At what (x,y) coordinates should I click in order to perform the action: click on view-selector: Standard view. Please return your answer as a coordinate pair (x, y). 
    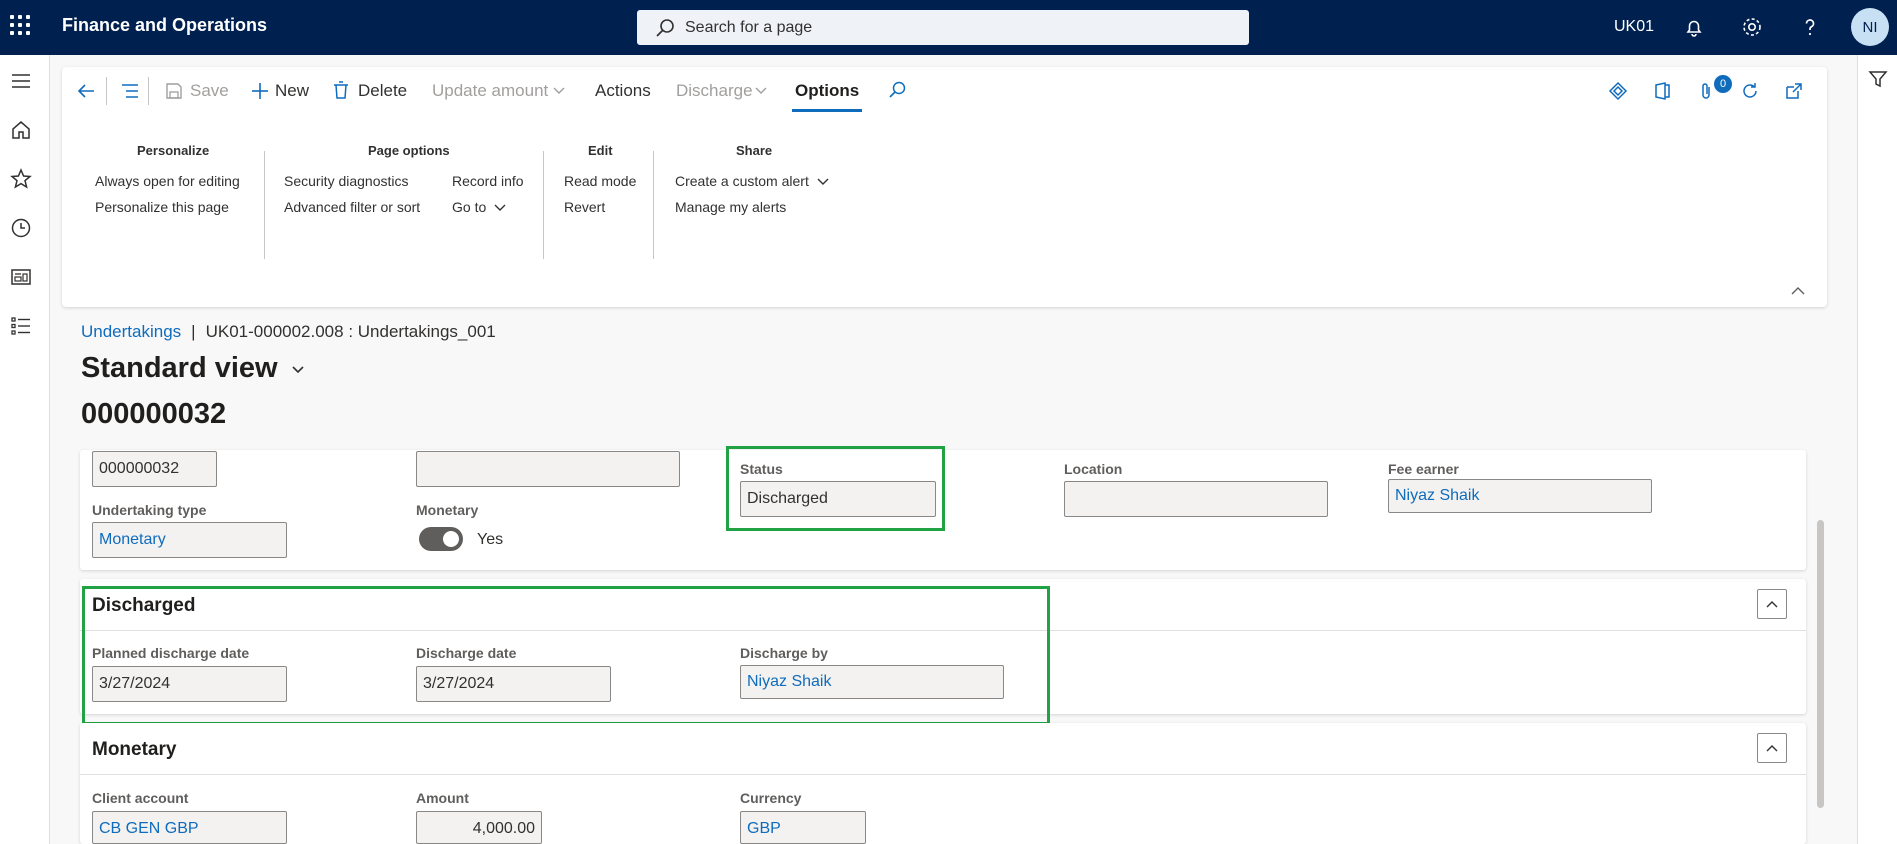
    Looking at the image, I should click on (193, 368).